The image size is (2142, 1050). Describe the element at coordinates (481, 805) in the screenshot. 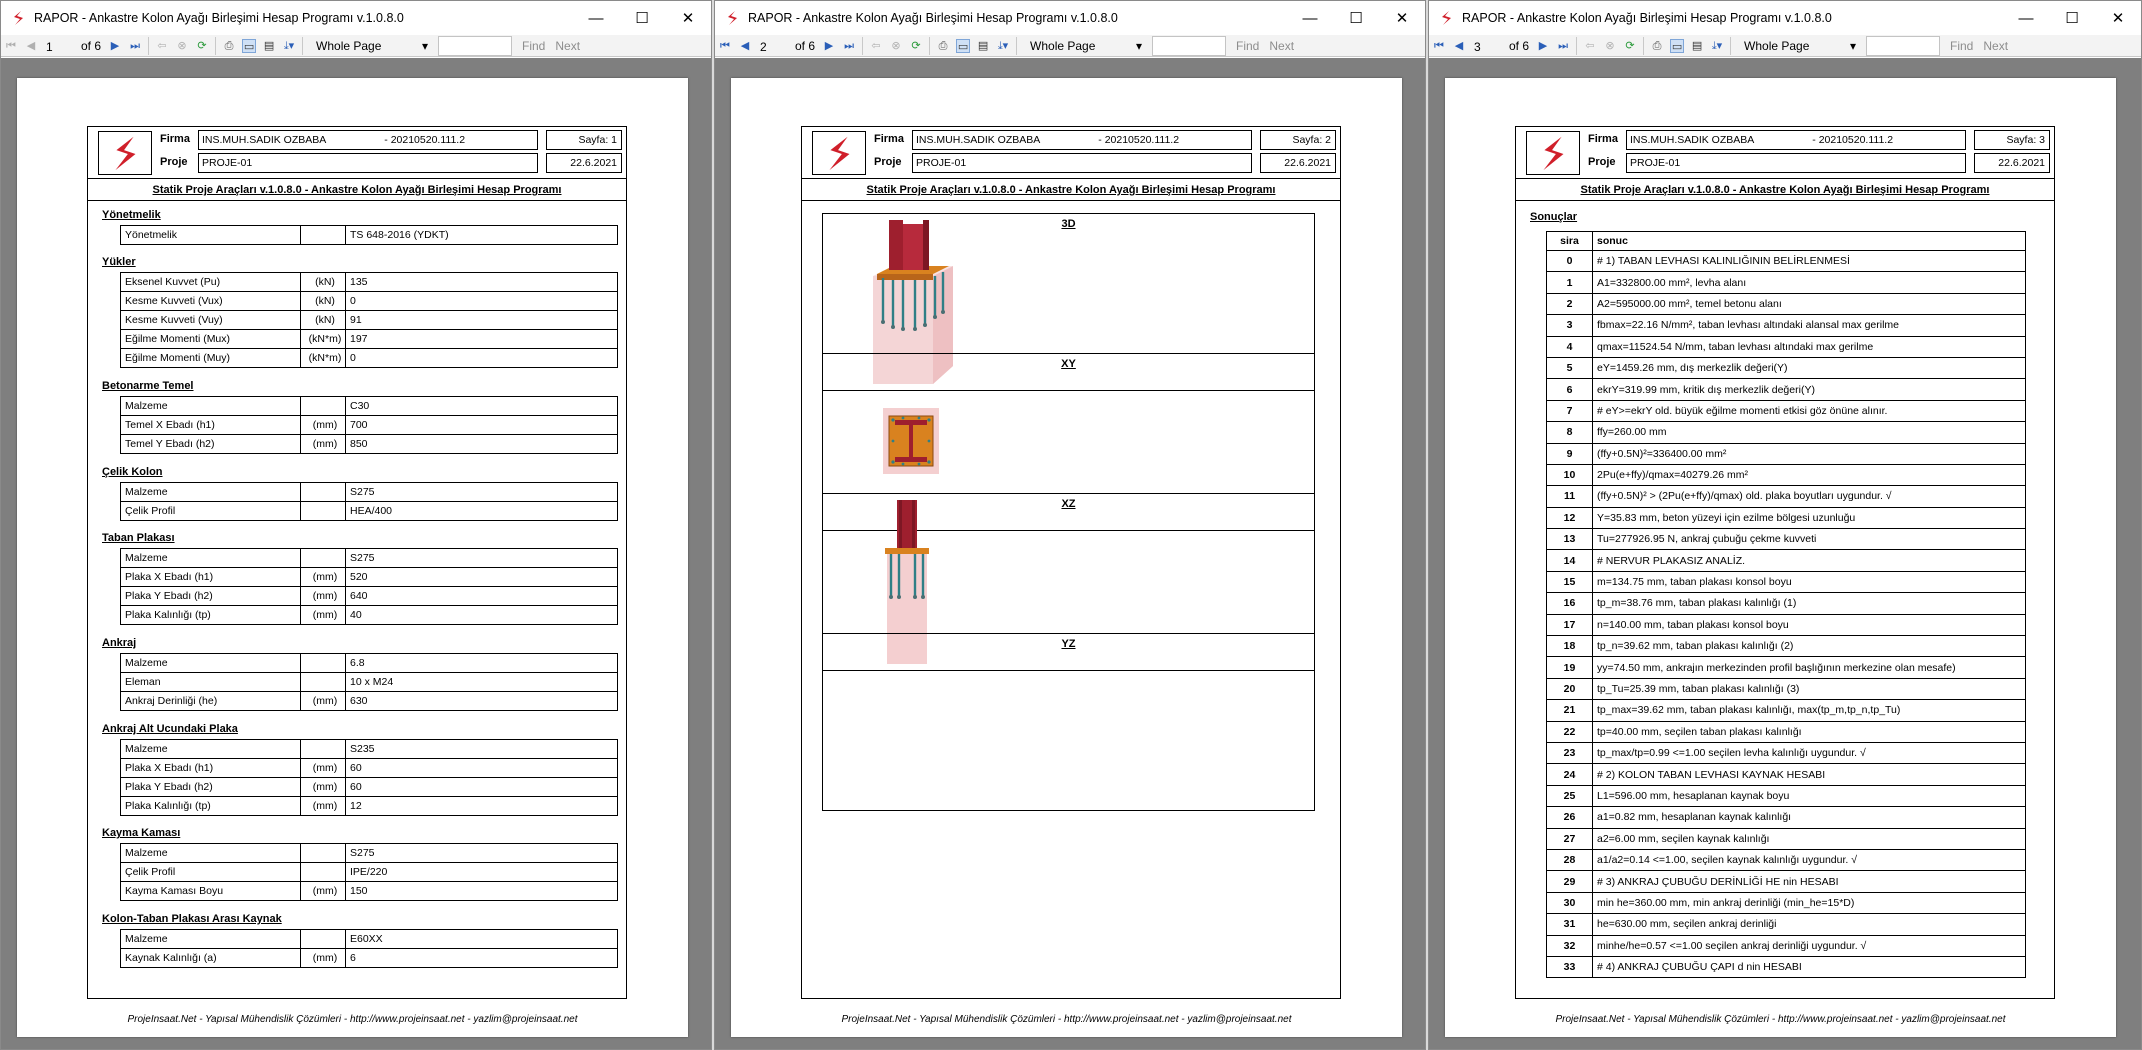

I see `param-value: 12` at that location.